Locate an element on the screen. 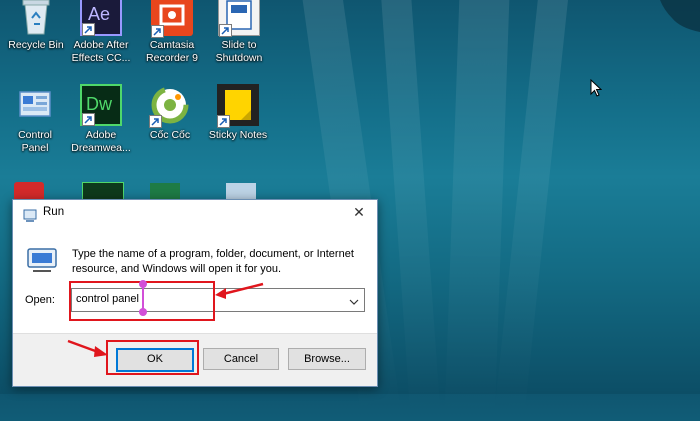 This screenshot has height=421, width=700. recycle-bin-icon is located at coordinates (36, 18).